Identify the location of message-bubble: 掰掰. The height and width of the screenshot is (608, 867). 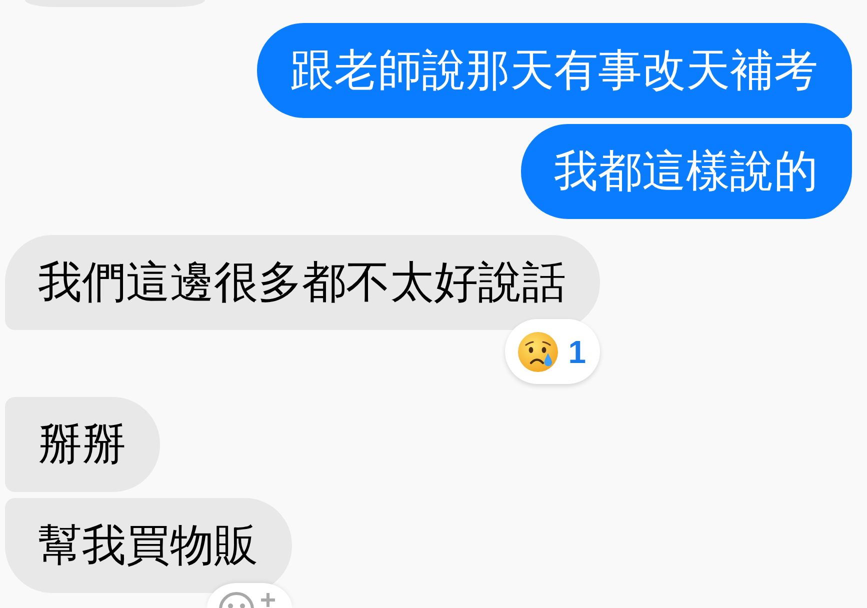
(82, 444).